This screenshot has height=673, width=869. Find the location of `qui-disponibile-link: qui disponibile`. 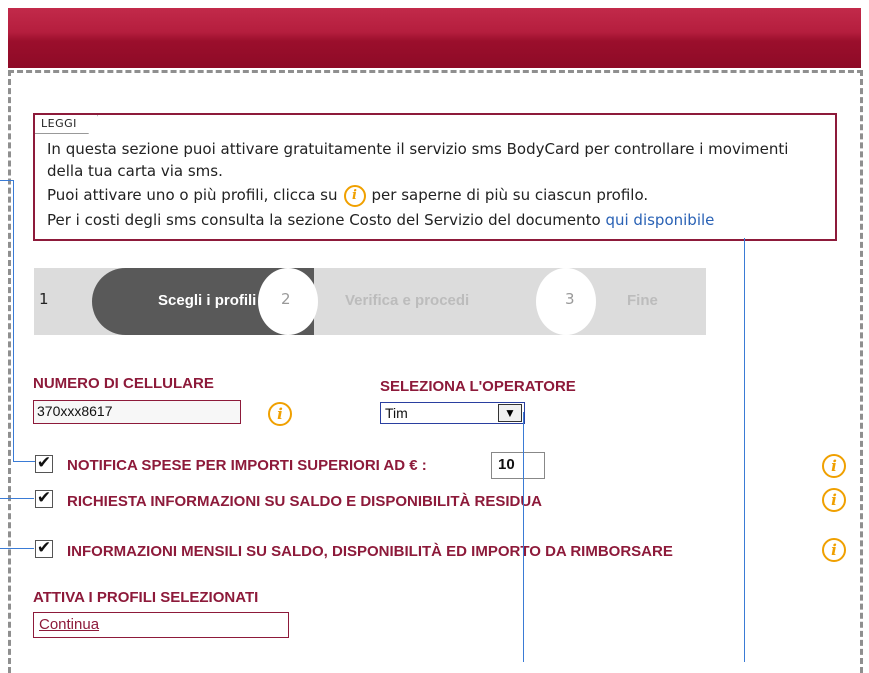

qui-disponibile-link: qui disponibile is located at coordinates (659, 220).